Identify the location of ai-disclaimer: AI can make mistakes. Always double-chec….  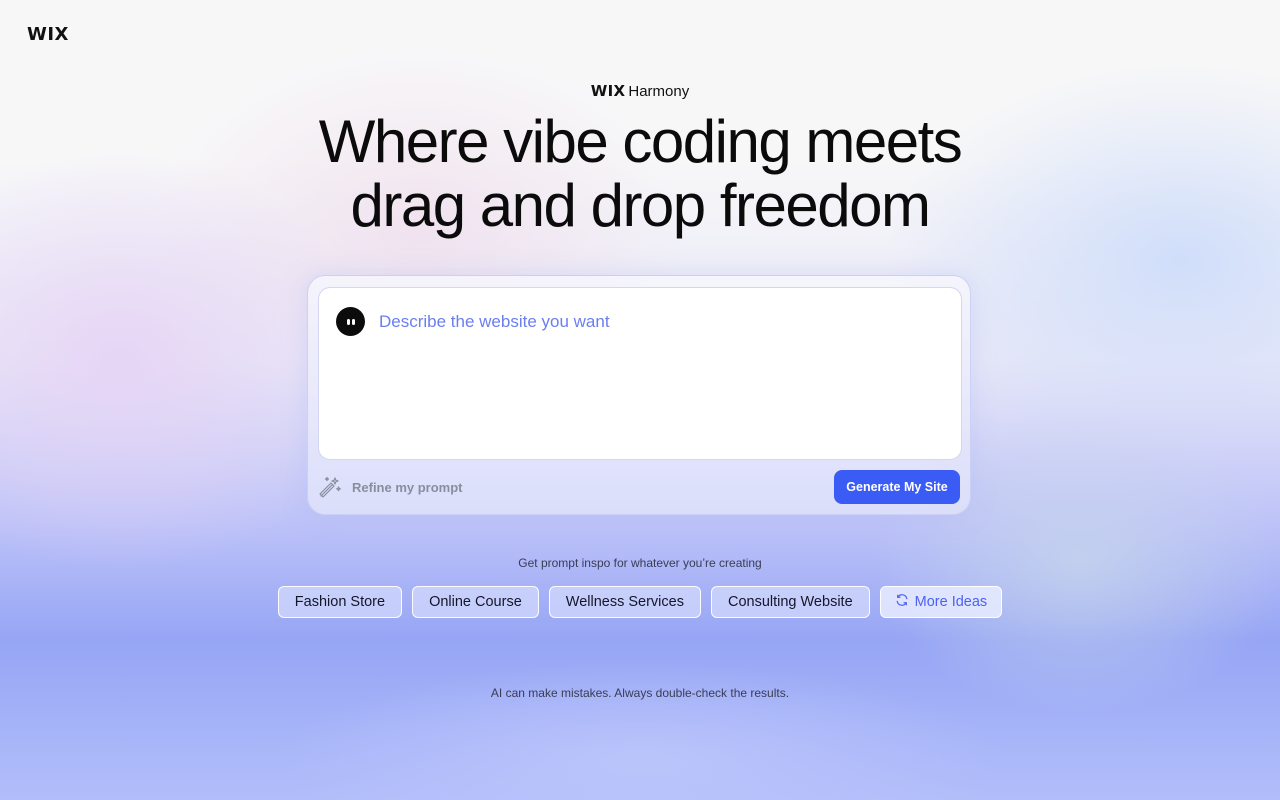
(640, 693).